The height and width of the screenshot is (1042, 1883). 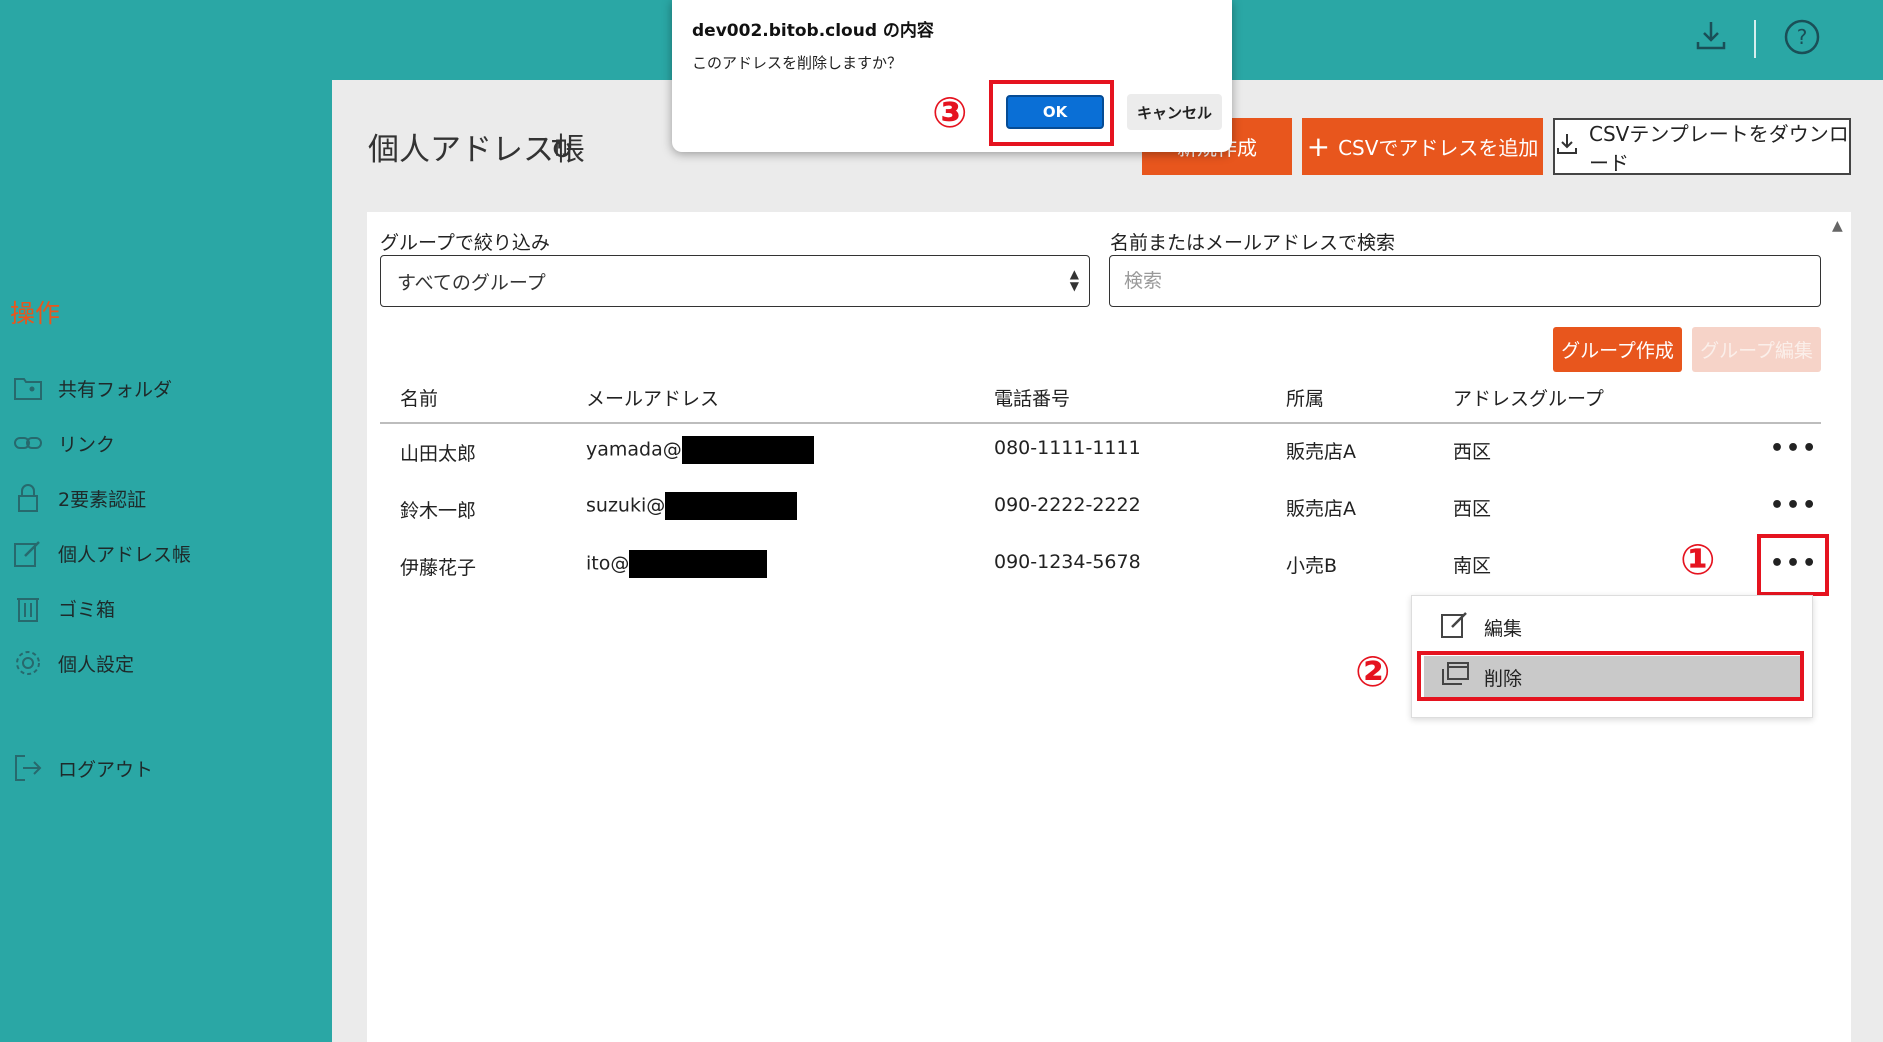 I want to click on table-header-divider, so click(x=1100, y=423).